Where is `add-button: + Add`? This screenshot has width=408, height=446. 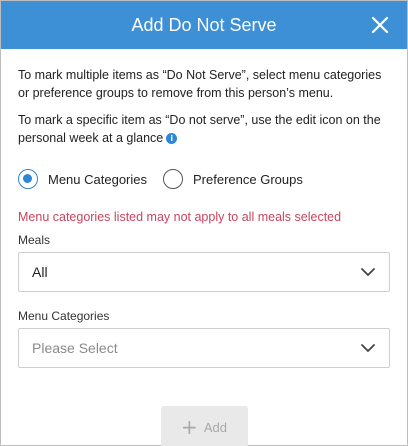
add-button: + Add is located at coordinates (204, 426).